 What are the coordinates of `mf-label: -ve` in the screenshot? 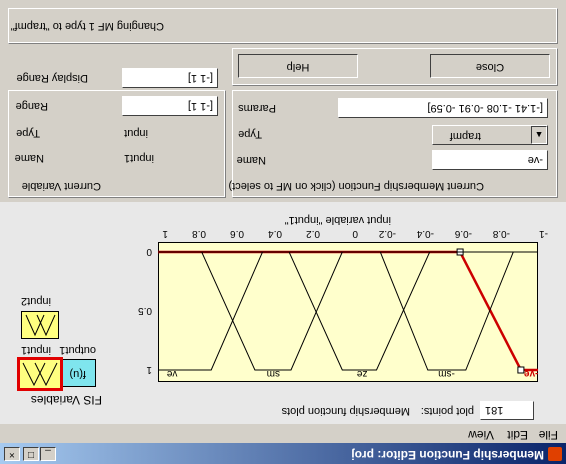 It's located at (531, 373).